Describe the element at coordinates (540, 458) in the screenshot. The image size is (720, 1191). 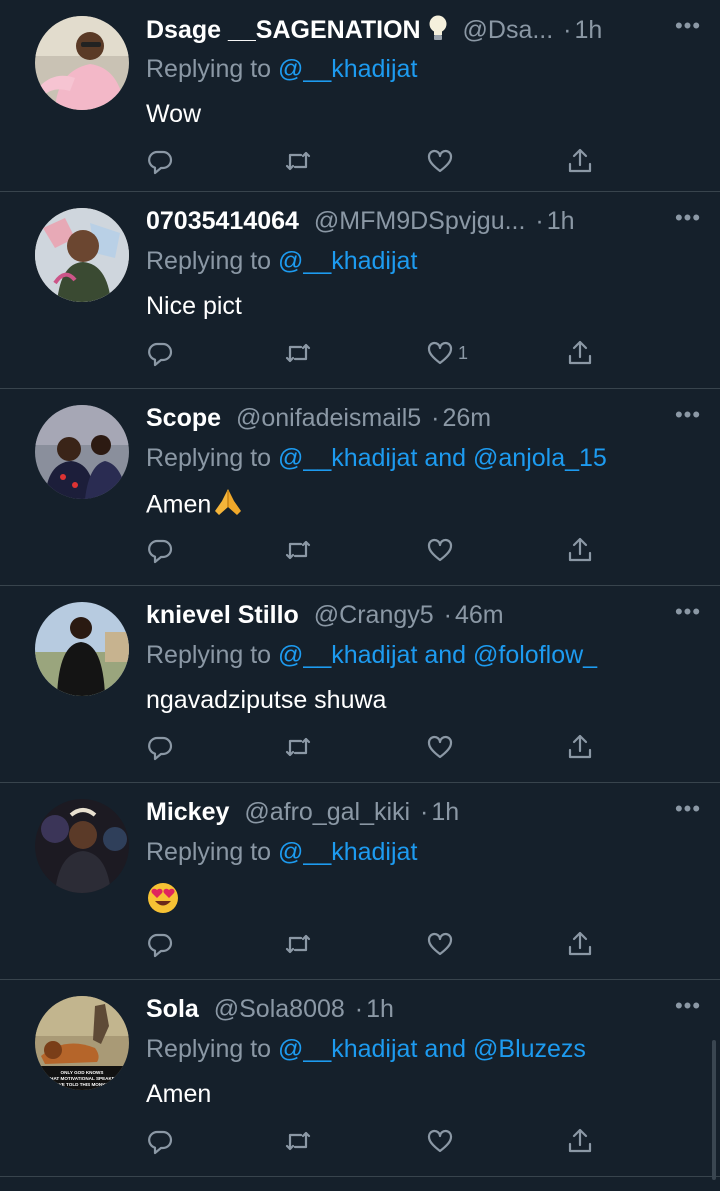
I see `mention-link: @anjola_15` at that location.